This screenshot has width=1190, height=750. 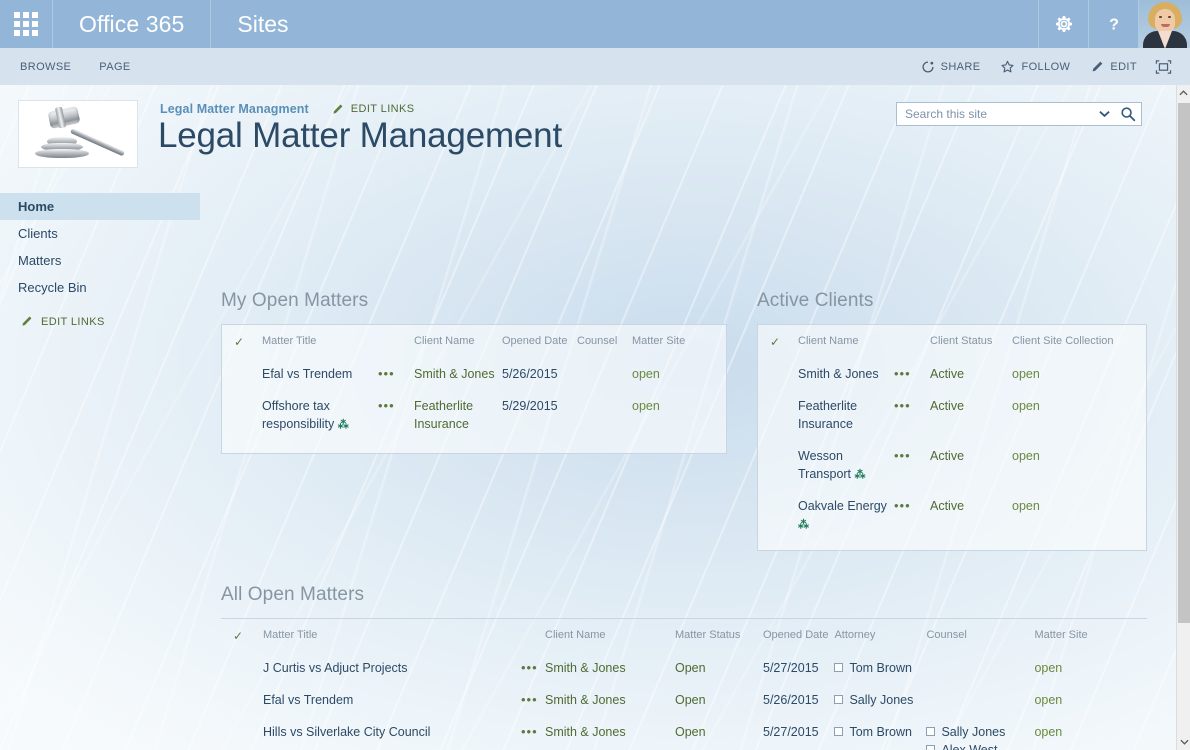 What do you see at coordinates (346, 732) in the screenshot?
I see `matter-title-link: Hills vs Silverlake City Council` at bounding box center [346, 732].